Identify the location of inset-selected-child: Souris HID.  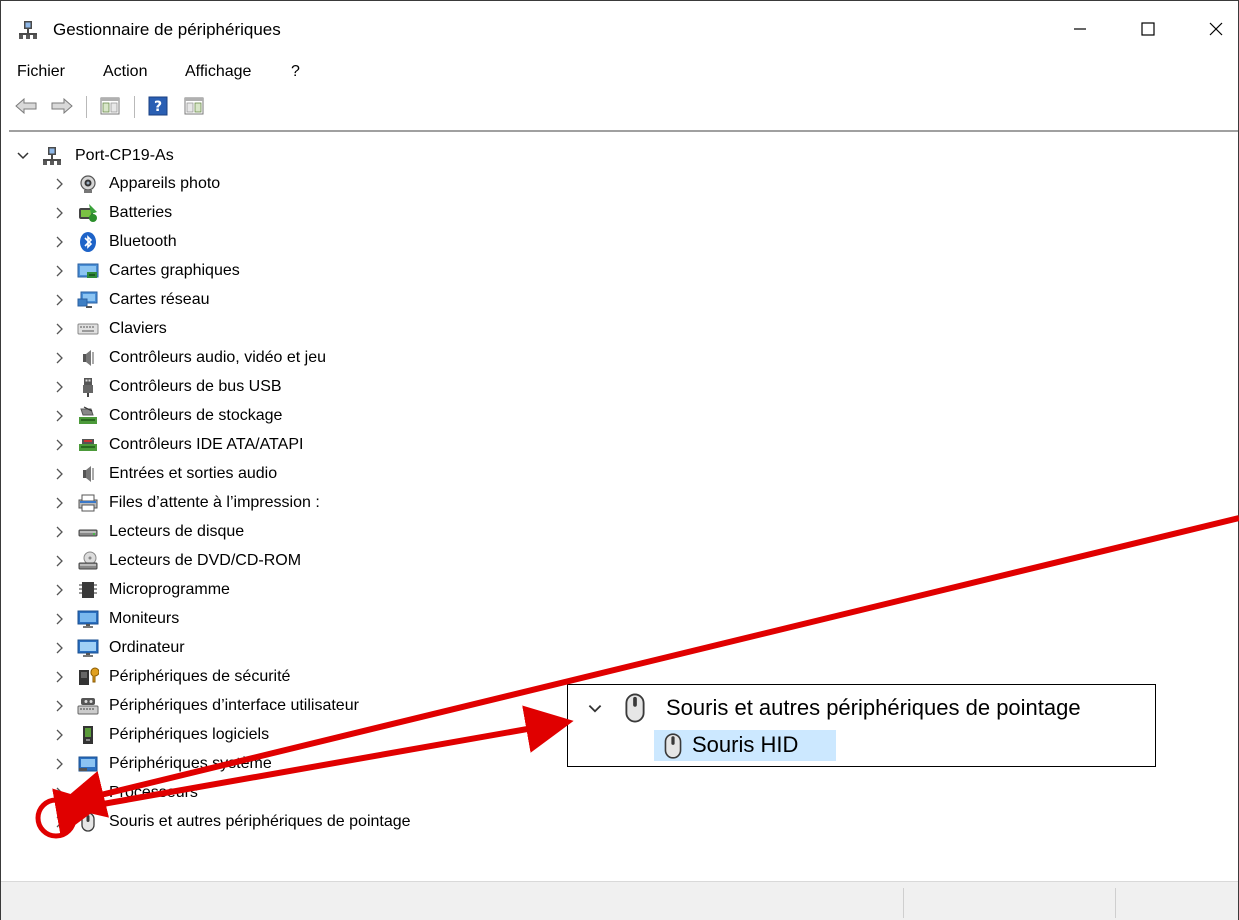
(745, 745).